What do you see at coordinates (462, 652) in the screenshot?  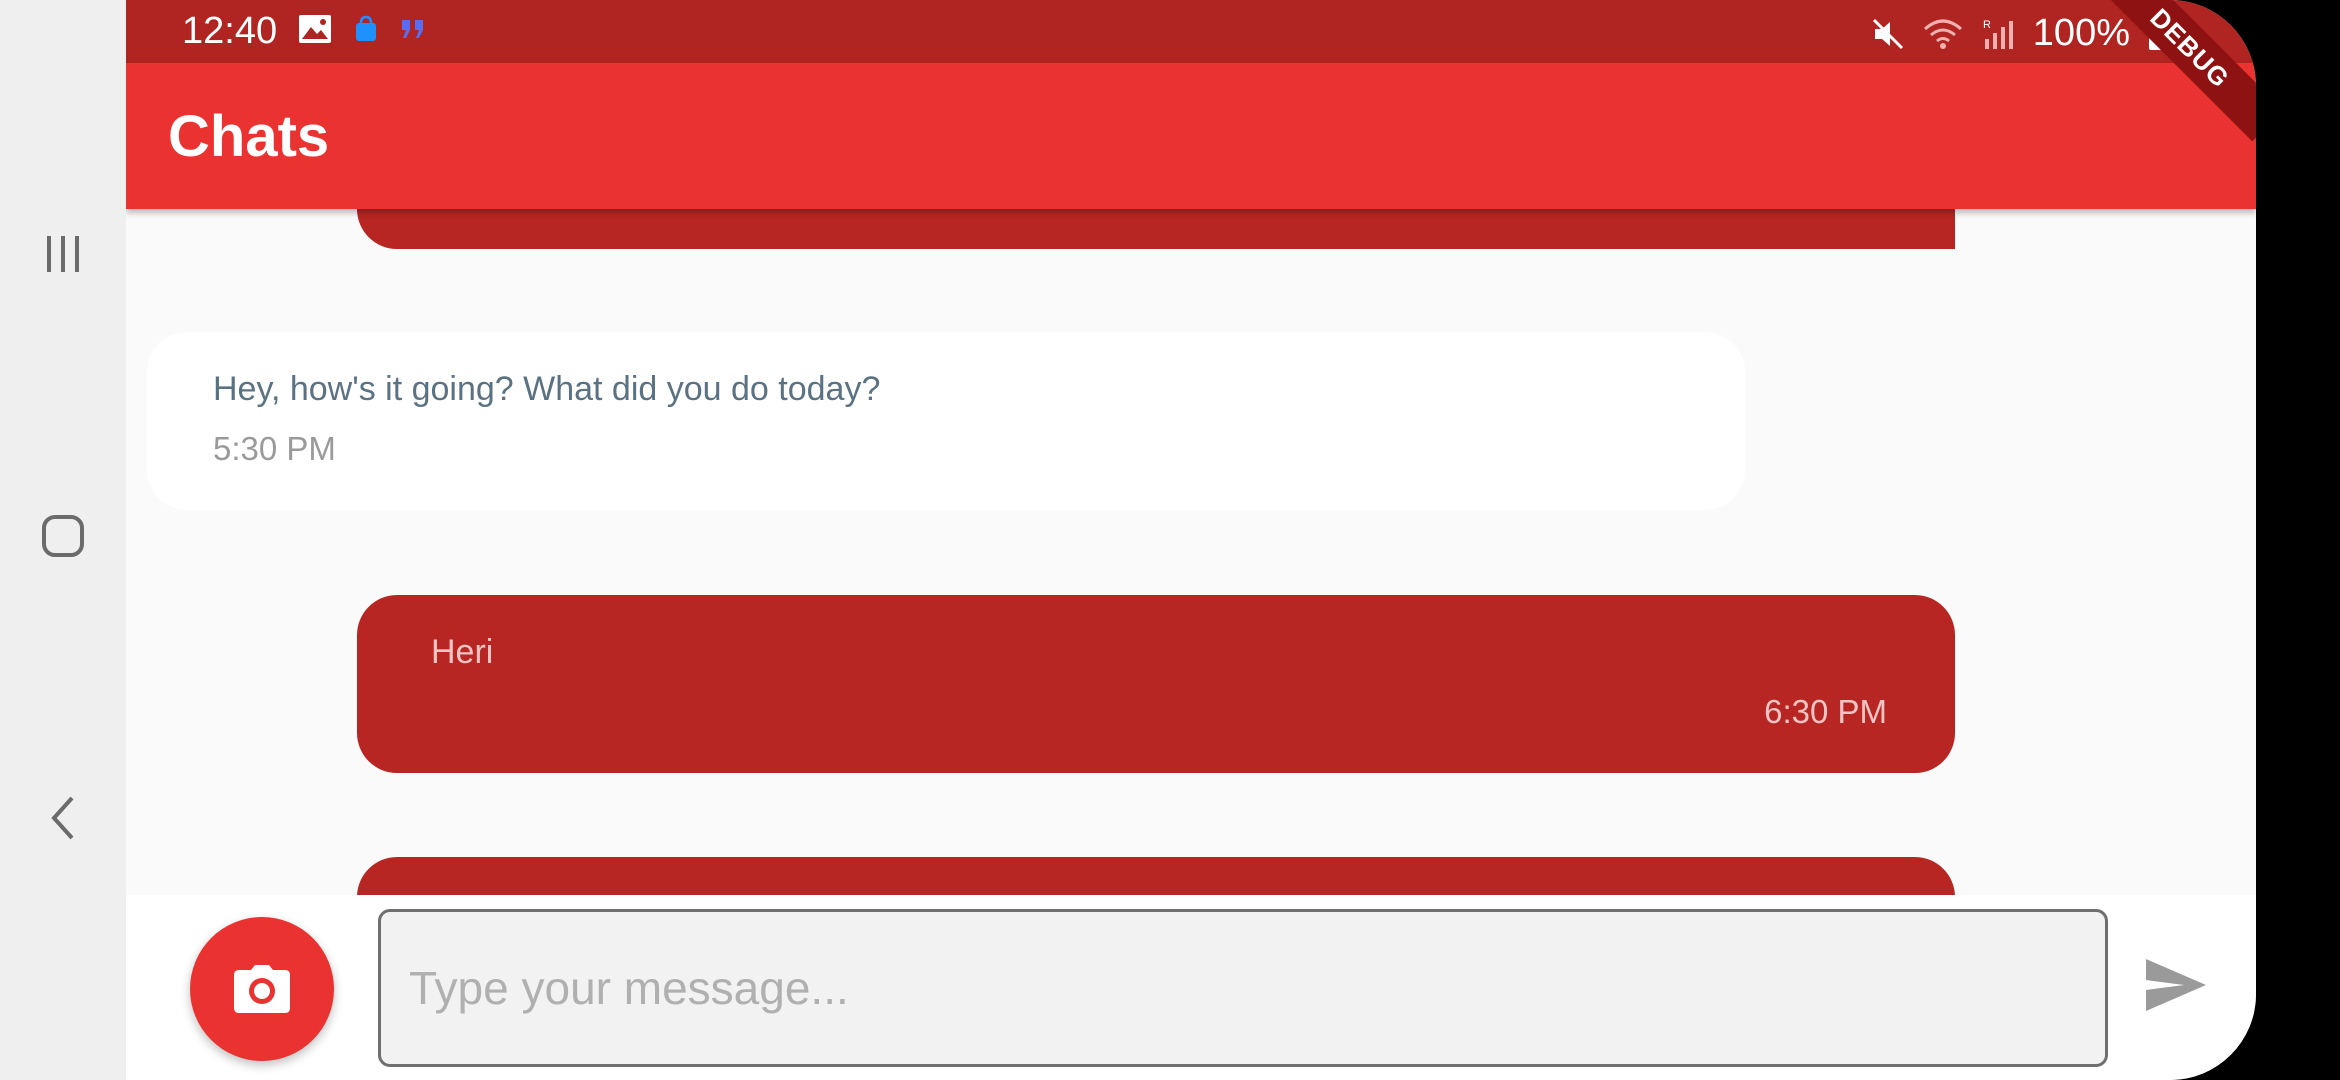 I see `message-text: Heri` at bounding box center [462, 652].